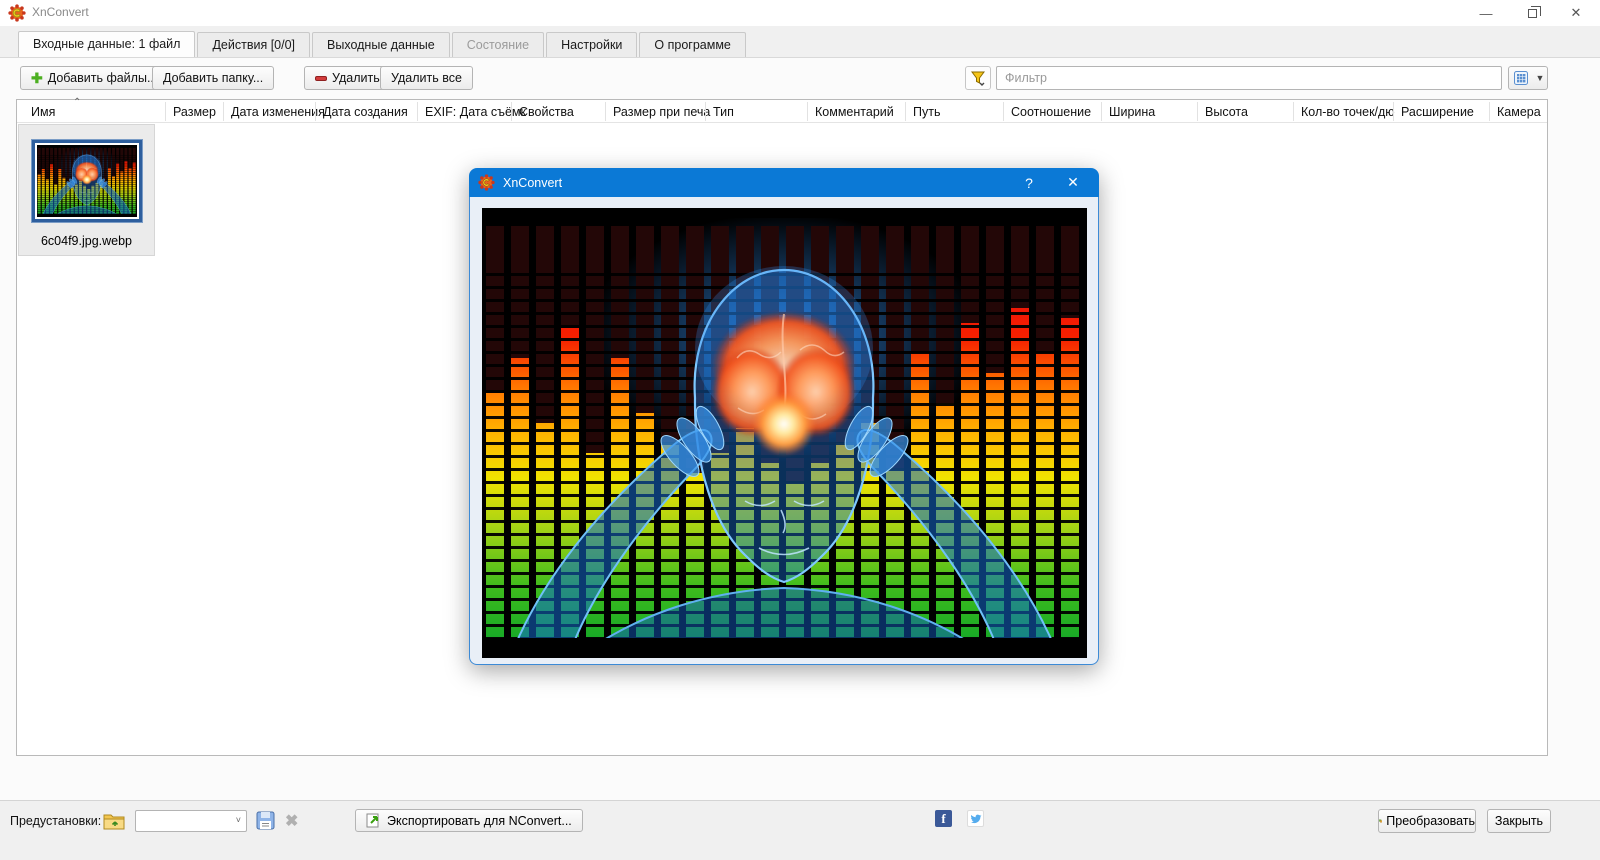 The image size is (1600, 860). I want to click on window-title: XnConvert, so click(60, 12).